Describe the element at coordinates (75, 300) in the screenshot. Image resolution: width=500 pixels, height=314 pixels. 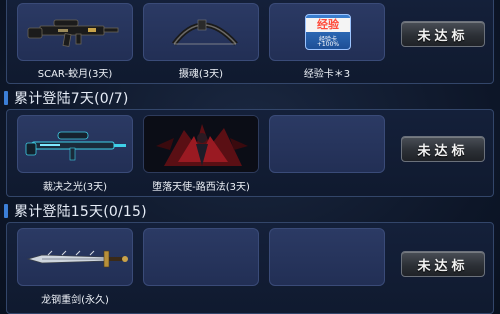
I see `reward-label-3-1: 龙钢重剑(永久)` at that location.